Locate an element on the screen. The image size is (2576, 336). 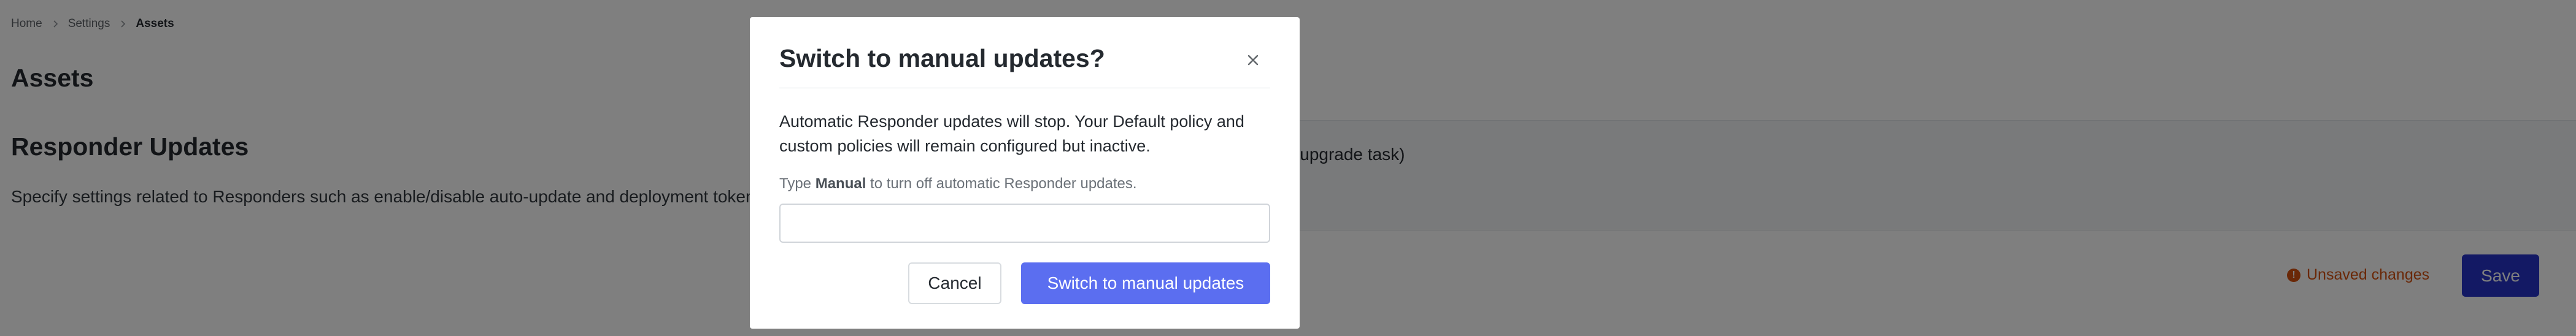
close-icon is located at coordinates (1253, 61).